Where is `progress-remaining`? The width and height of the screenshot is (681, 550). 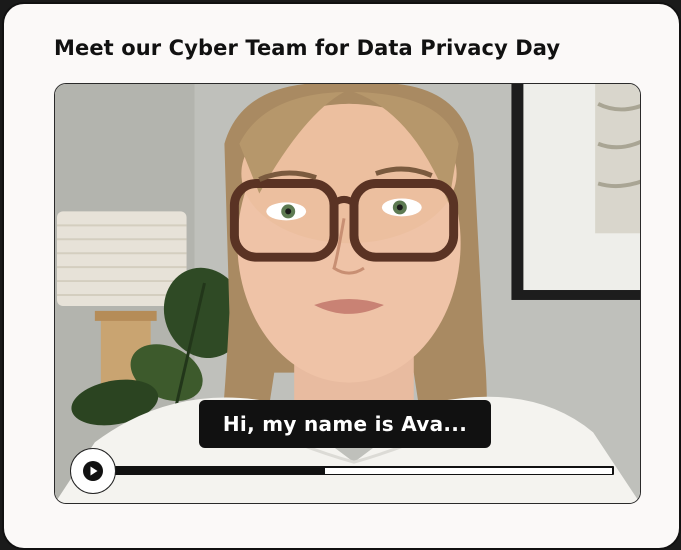
progress-remaining is located at coordinates (468, 470).